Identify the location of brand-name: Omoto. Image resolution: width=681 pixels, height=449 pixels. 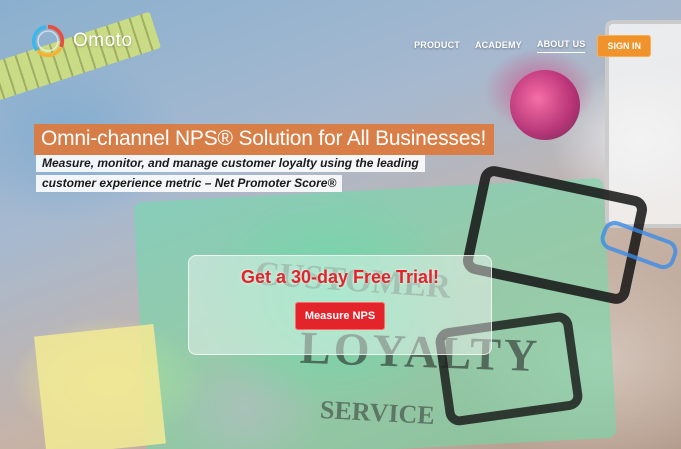
(103, 40).